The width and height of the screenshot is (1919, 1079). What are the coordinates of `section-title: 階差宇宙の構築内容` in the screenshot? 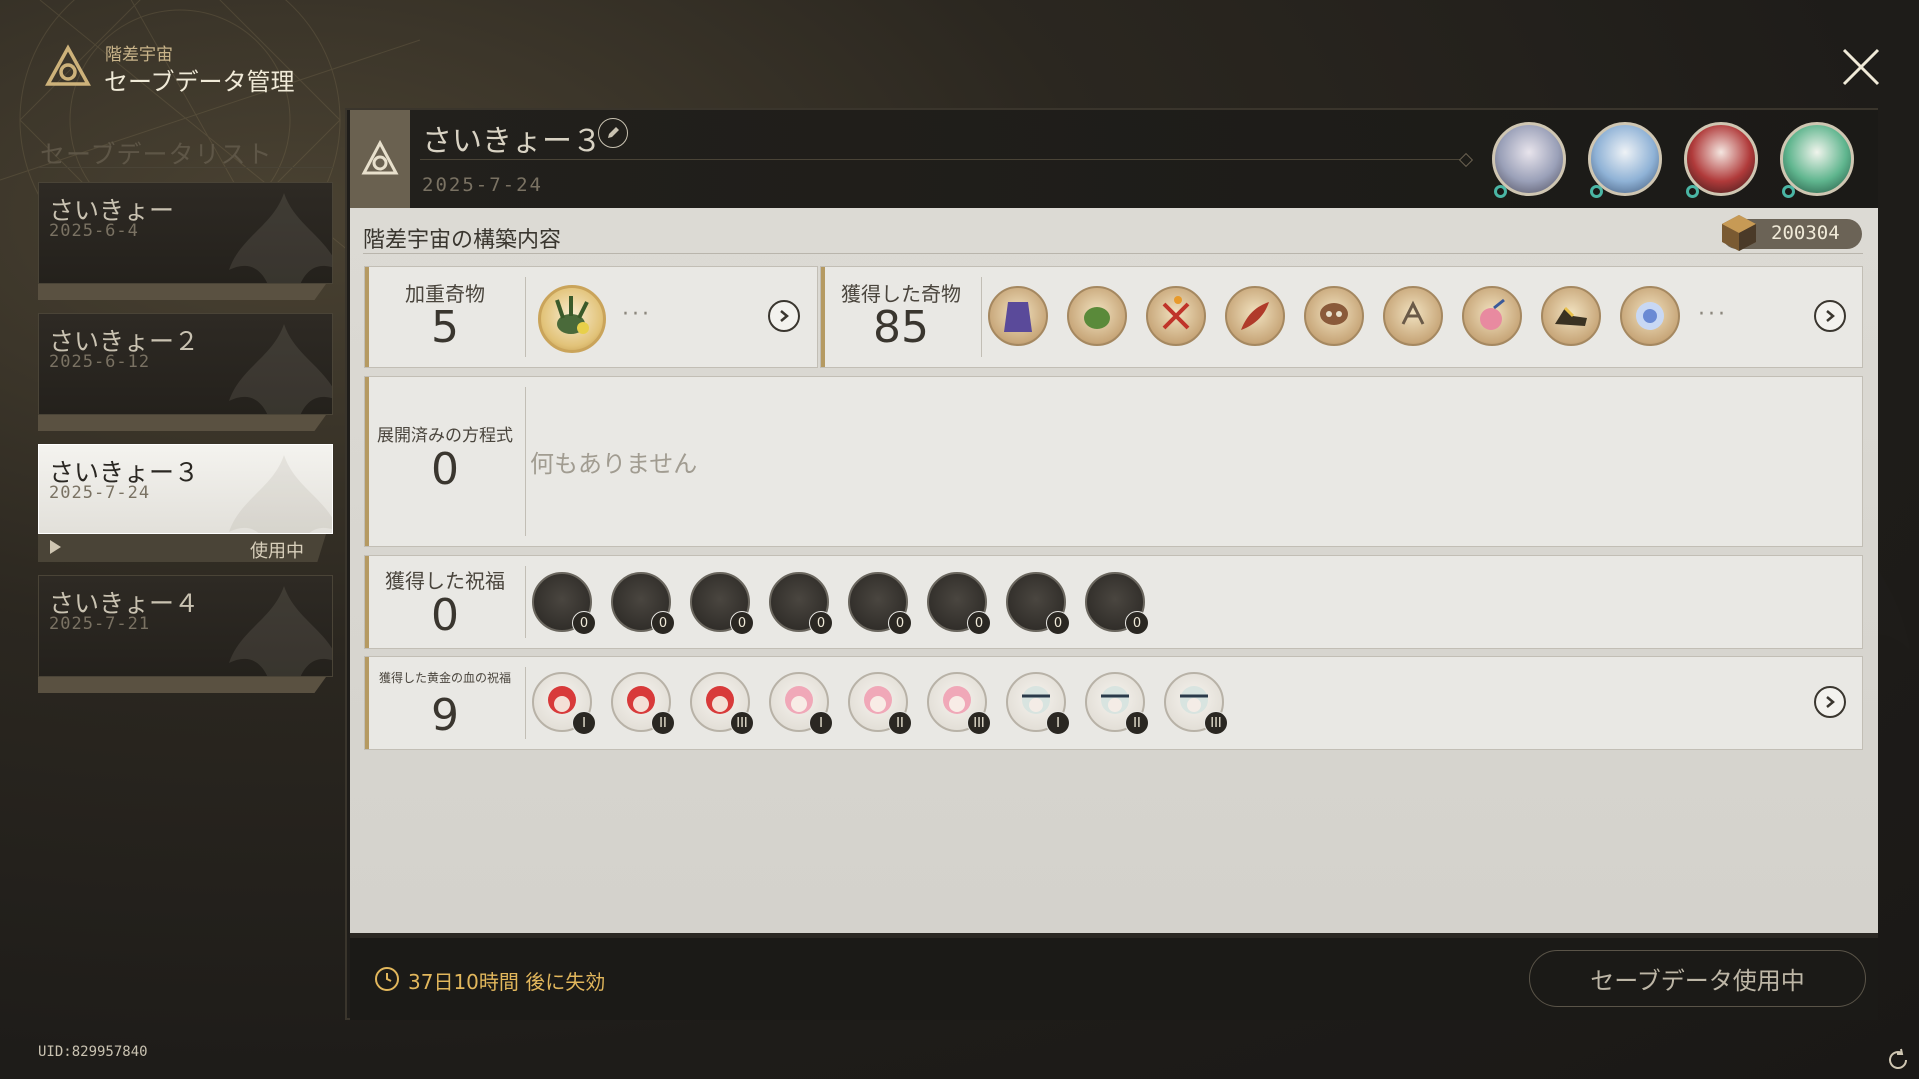 It's located at (462, 240).